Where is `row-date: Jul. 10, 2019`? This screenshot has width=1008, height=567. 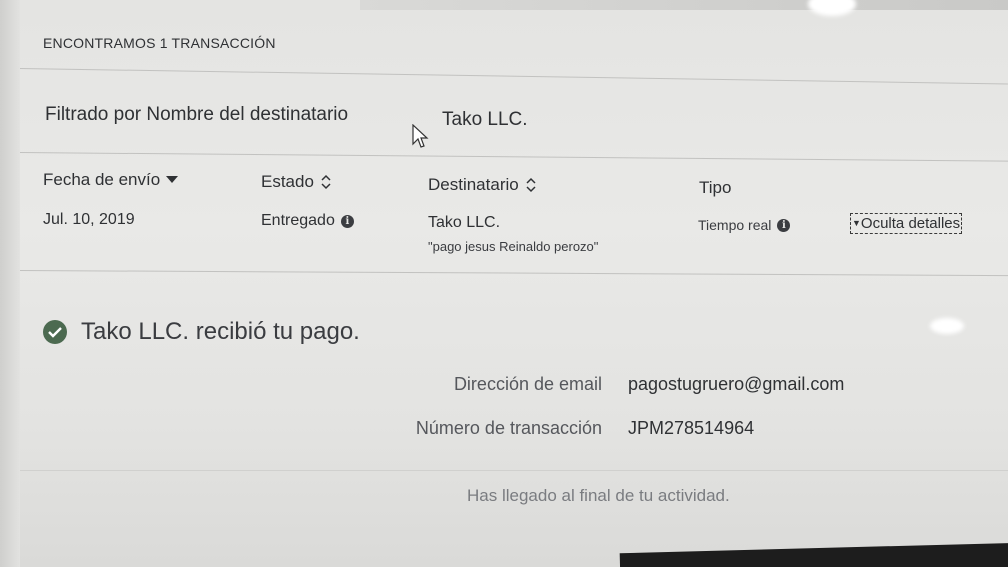
row-date: Jul. 10, 2019 is located at coordinates (89, 219).